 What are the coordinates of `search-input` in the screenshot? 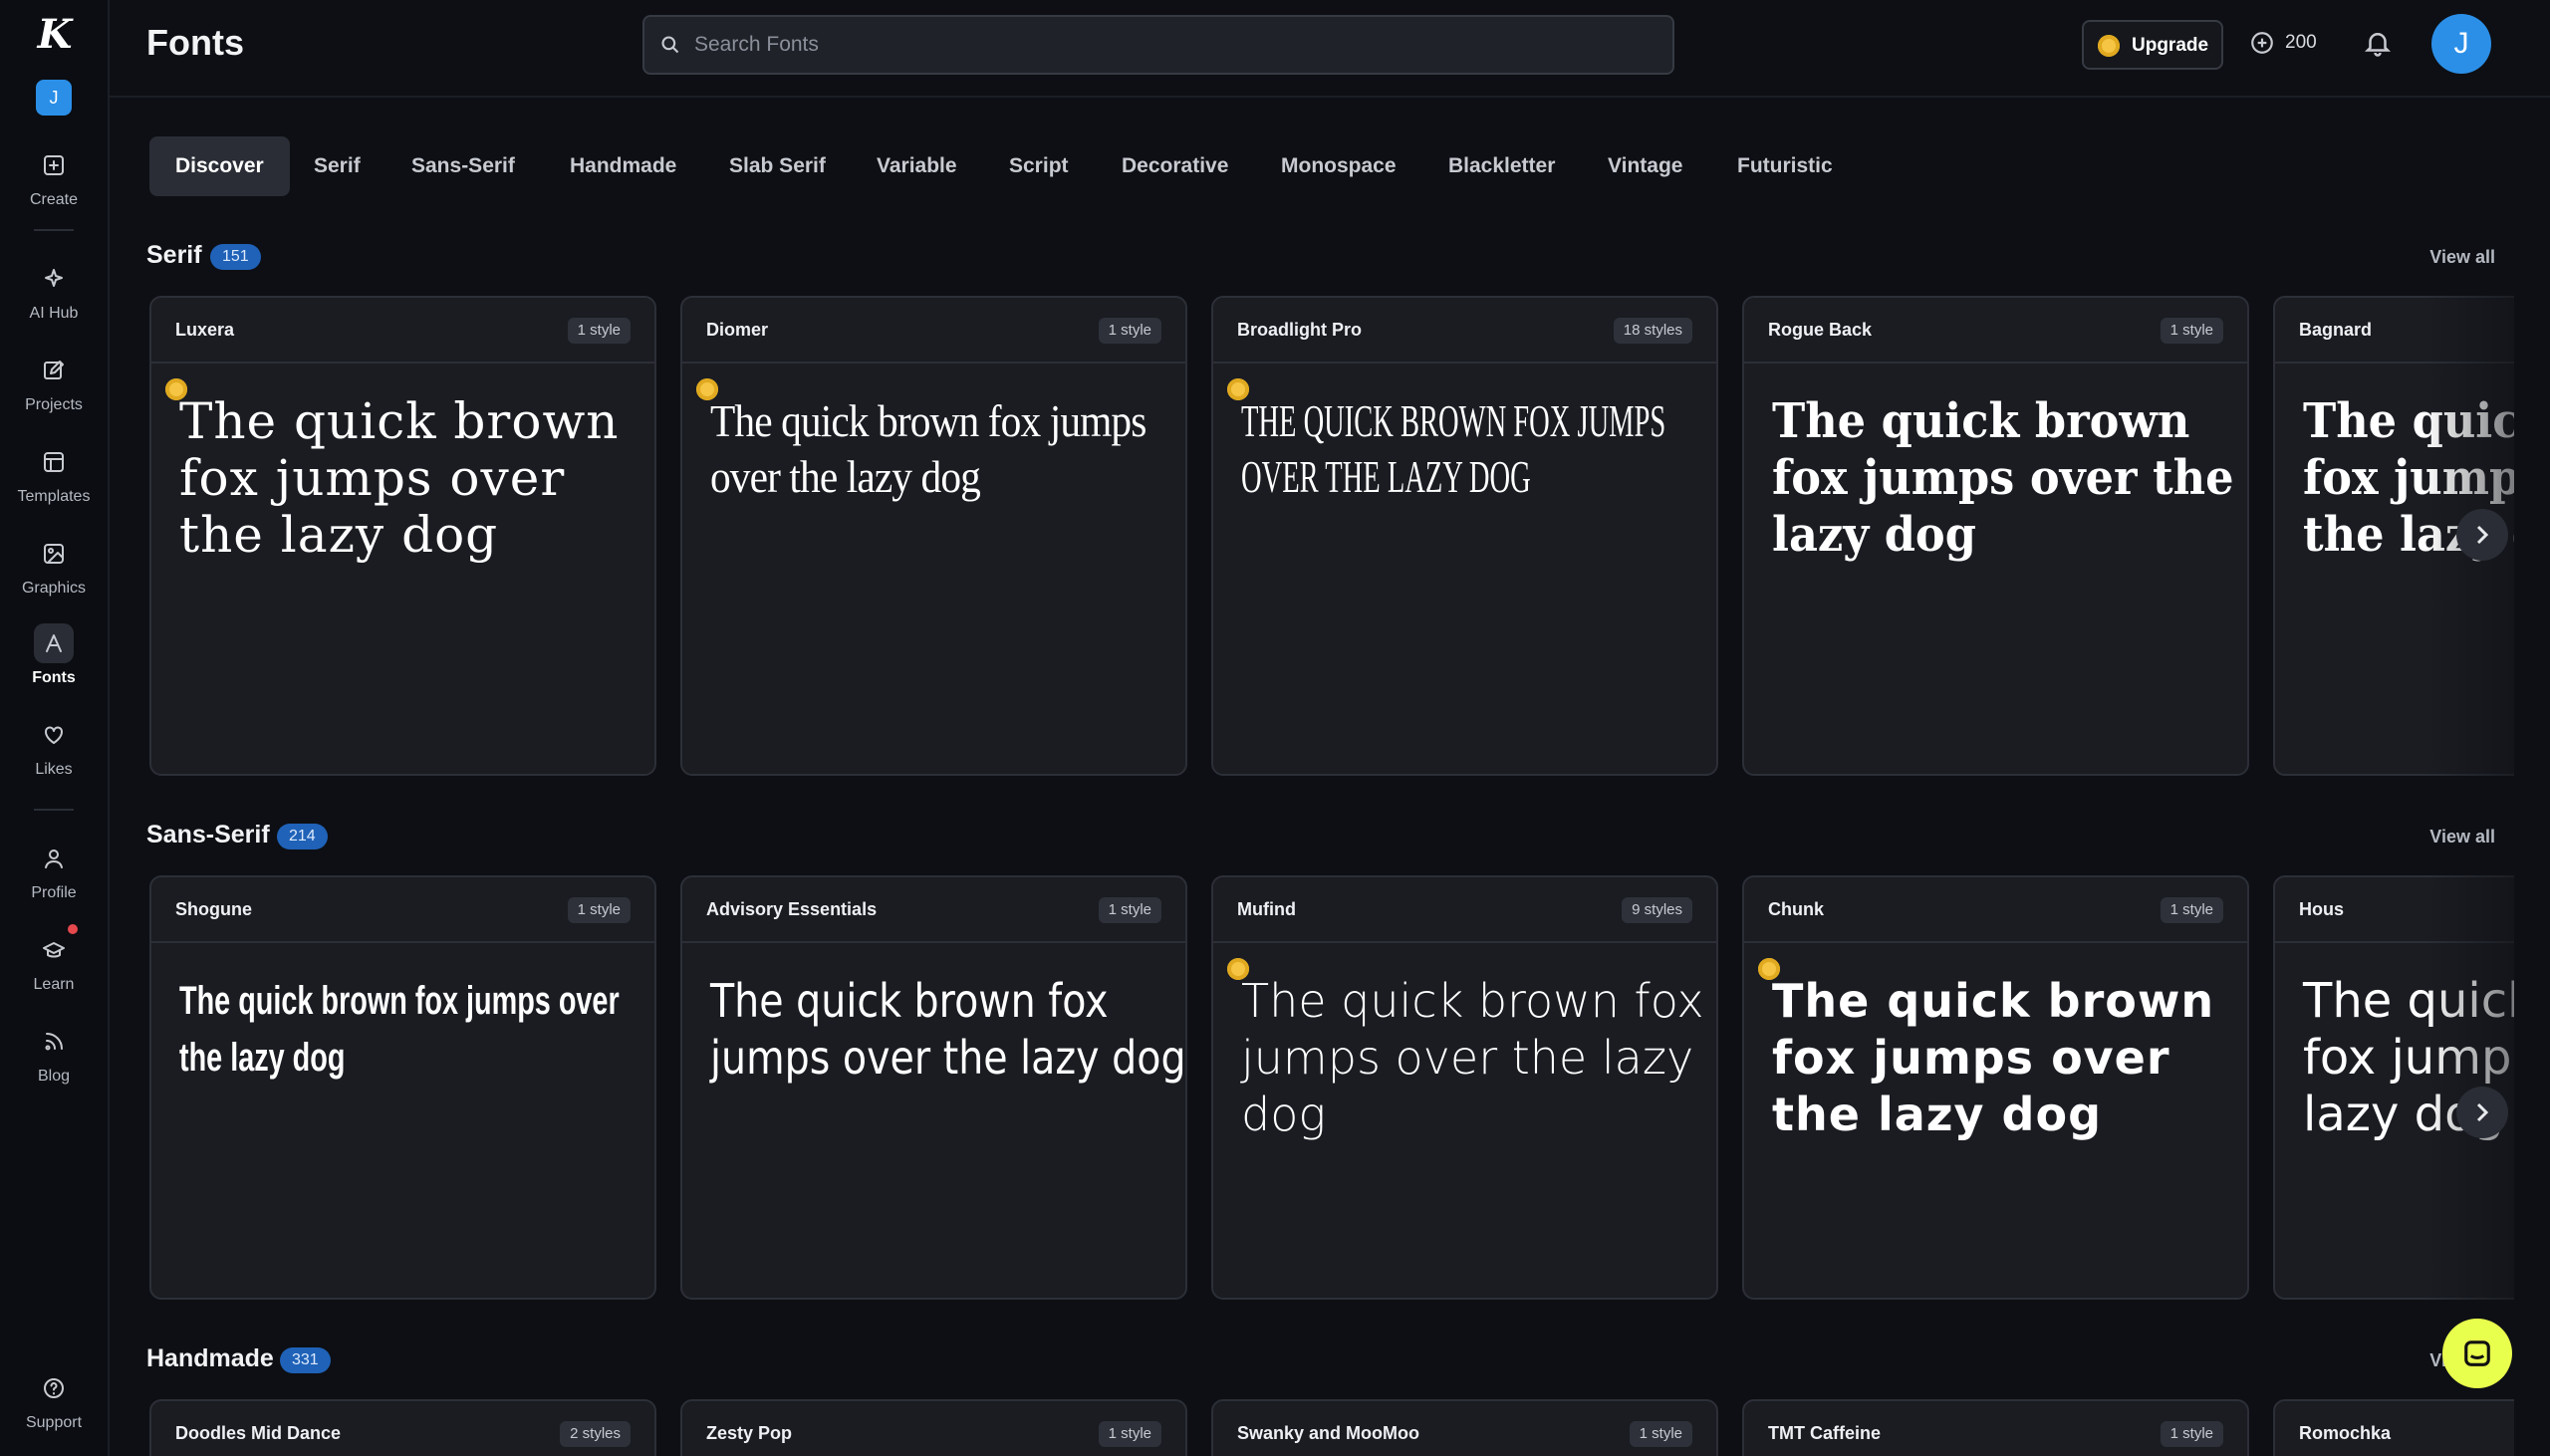 It's located at (1172, 45).